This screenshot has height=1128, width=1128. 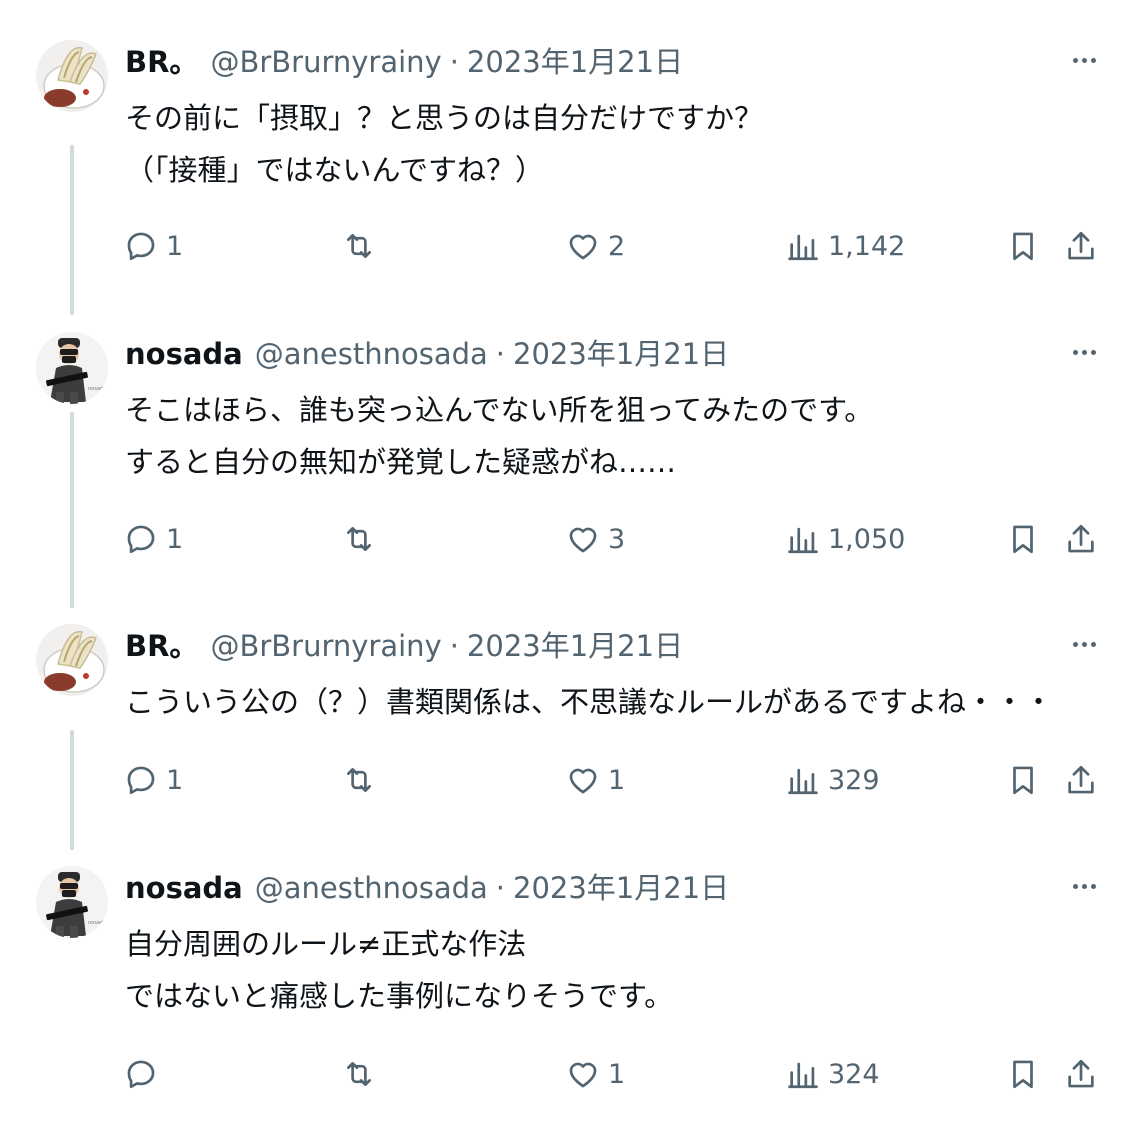 What do you see at coordinates (399, 996) in the screenshot?
I see `tweet-text-line: ではないと痛感した事例になりそうです。` at bounding box center [399, 996].